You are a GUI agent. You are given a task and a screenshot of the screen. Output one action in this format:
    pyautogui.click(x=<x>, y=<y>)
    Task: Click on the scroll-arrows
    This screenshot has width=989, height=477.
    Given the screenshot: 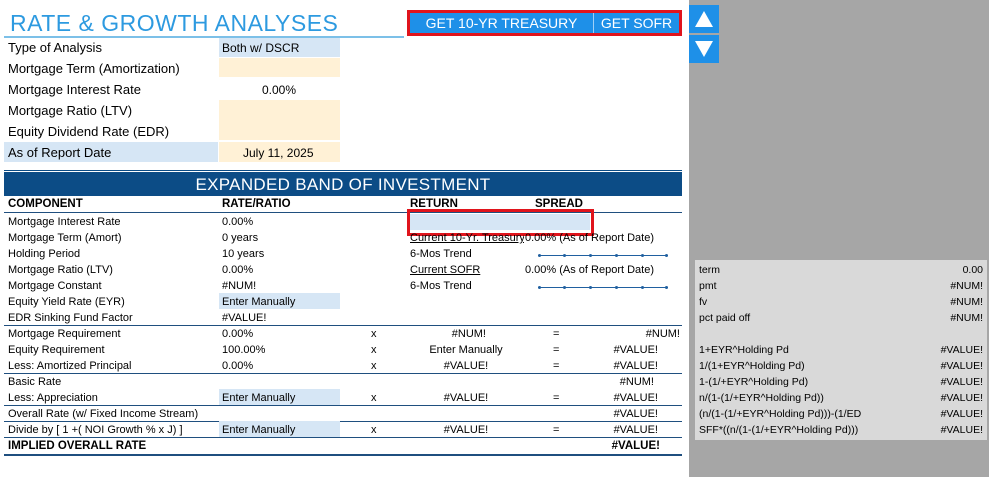 What is the action you would take?
    pyautogui.click(x=704, y=34)
    